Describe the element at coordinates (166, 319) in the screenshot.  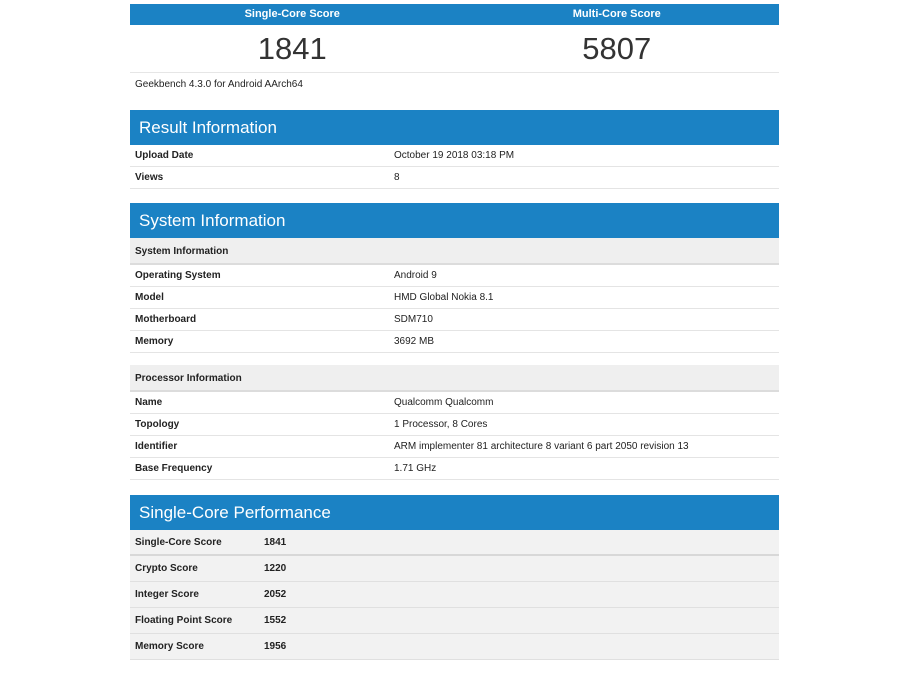
I see `row-key: Motherboard` at that location.